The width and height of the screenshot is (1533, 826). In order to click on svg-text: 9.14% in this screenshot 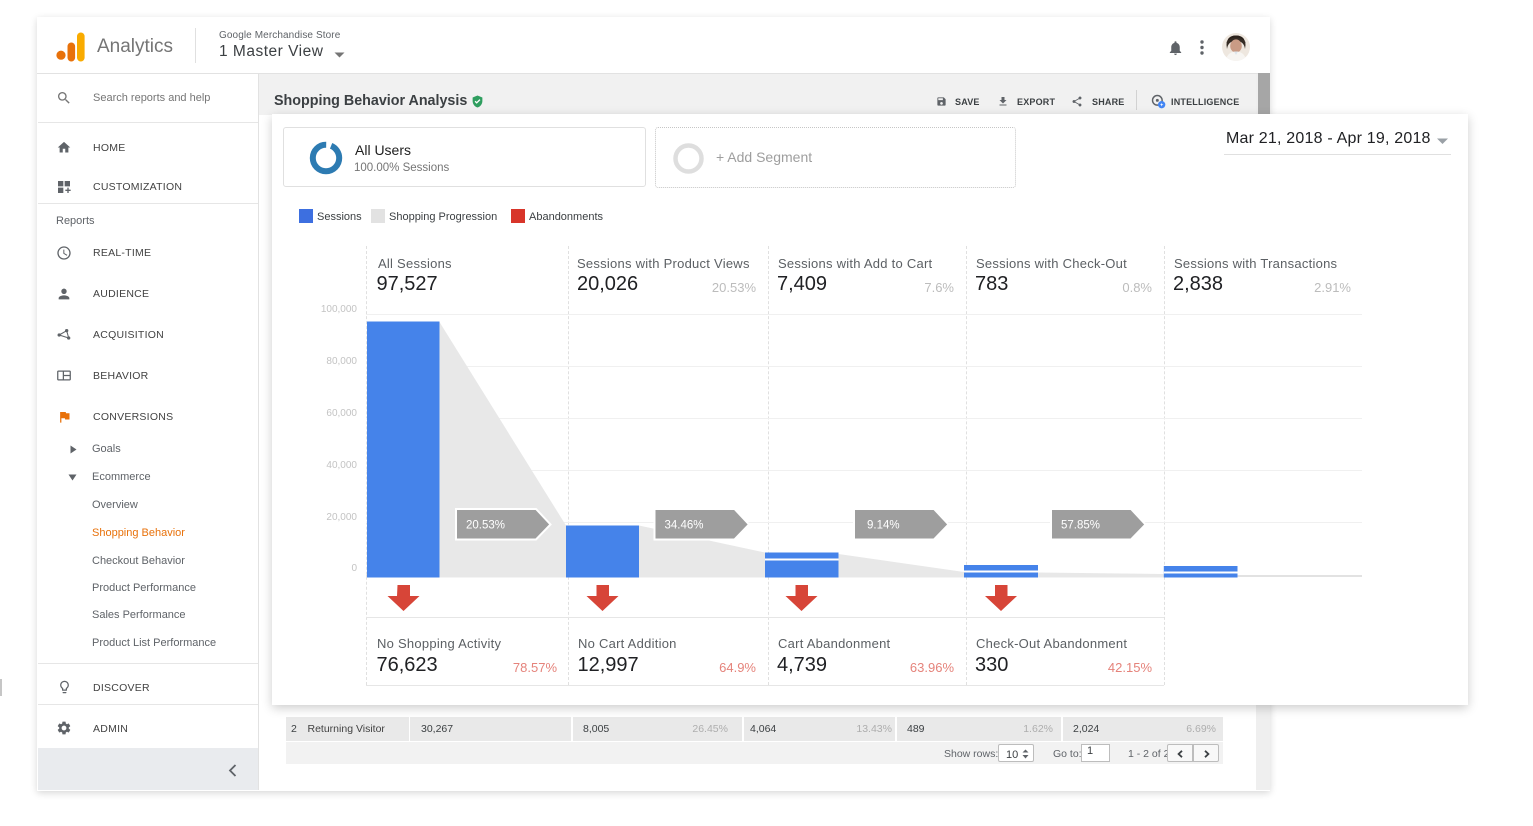, I will do `click(883, 526)`.